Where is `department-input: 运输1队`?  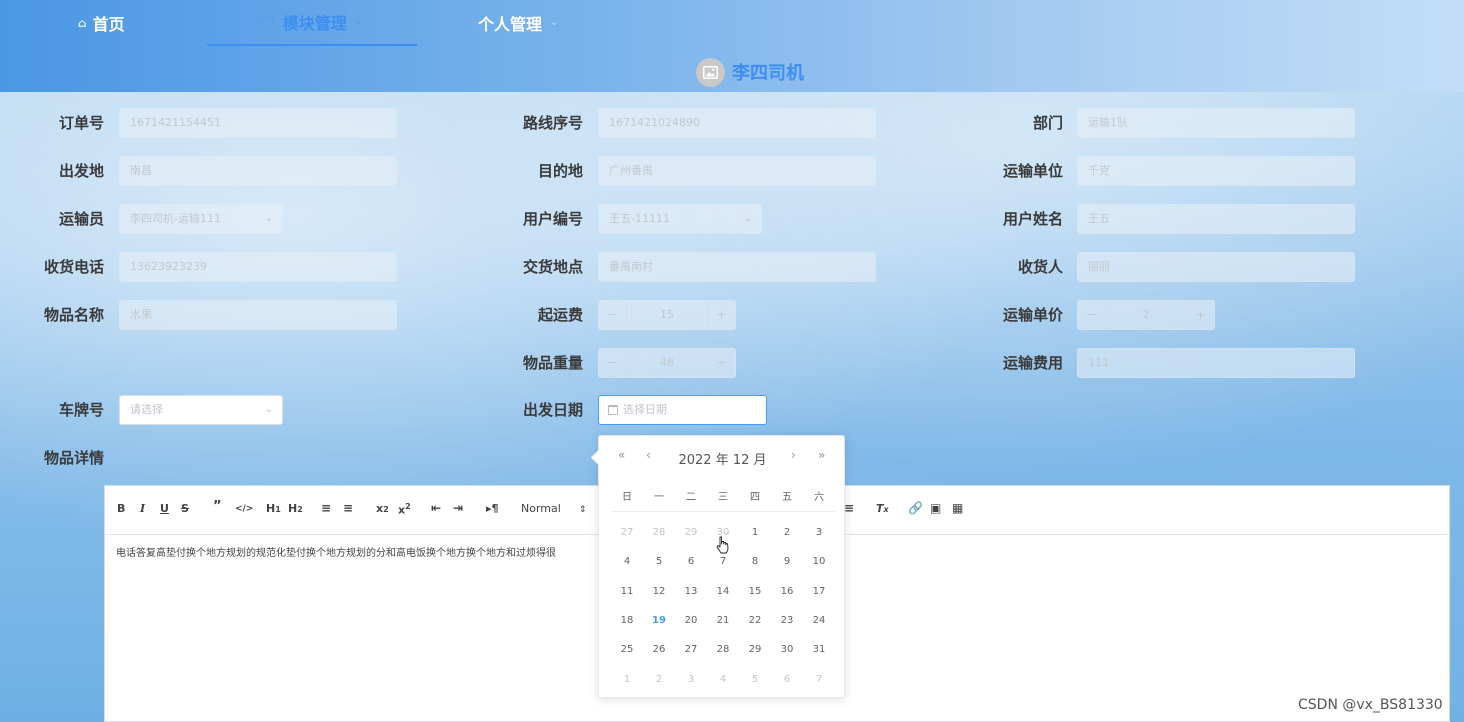
department-input: 运输1队 is located at coordinates (1216, 123).